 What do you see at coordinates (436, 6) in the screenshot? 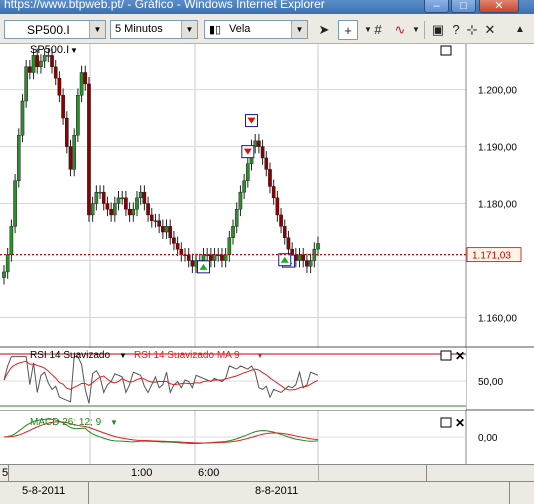
I see `minimize-button: –` at bounding box center [436, 6].